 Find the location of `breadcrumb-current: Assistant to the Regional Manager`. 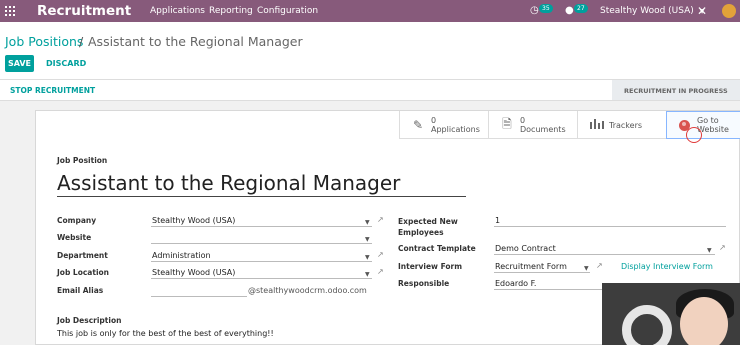

breadcrumb-current: Assistant to the Regional Manager is located at coordinates (195, 41).